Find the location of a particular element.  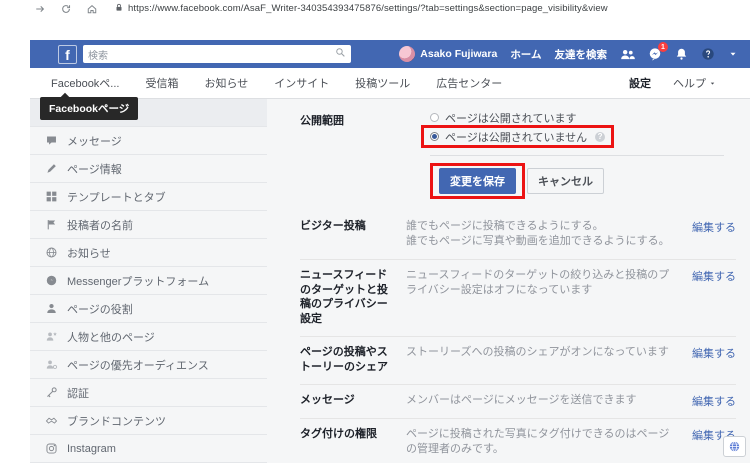

instagram-icon is located at coordinates (51, 448).